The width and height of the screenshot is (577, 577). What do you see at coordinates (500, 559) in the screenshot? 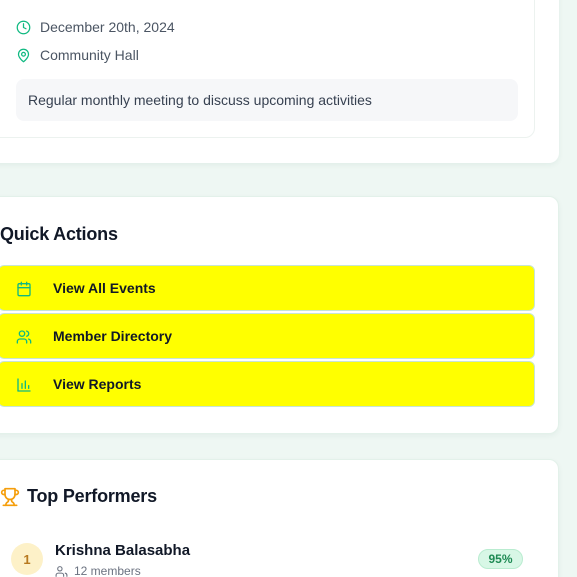
I see `percentage-badge: 95%` at bounding box center [500, 559].